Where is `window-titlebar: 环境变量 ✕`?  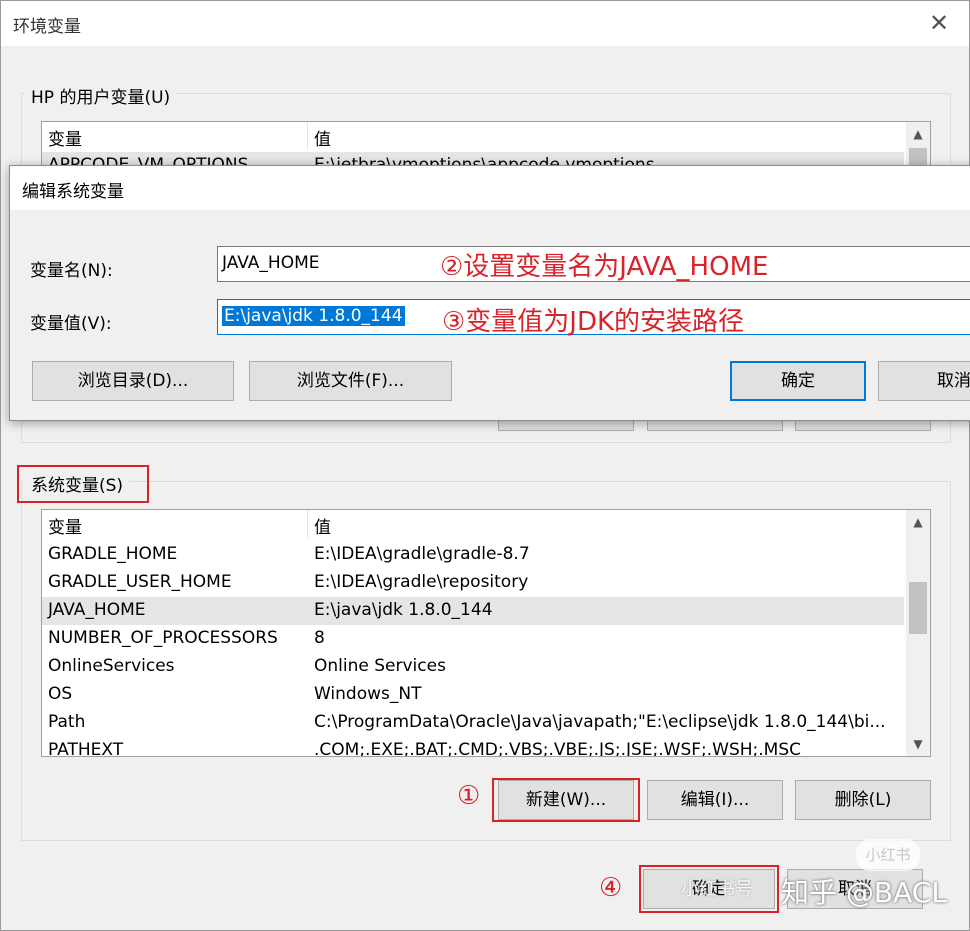
window-titlebar: 环境变量 ✕ is located at coordinates (485, 23).